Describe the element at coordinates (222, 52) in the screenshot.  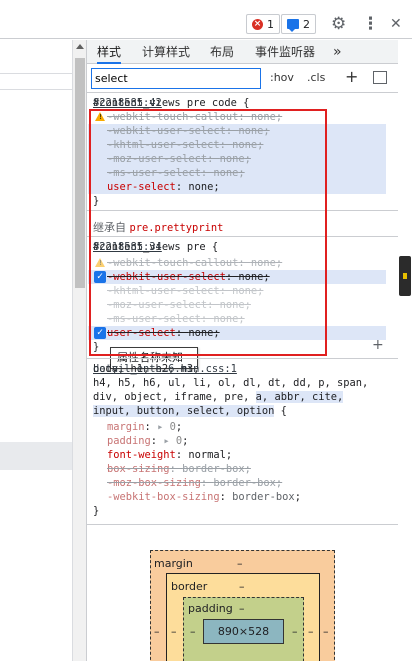
I see `tab-layout: 布局` at that location.